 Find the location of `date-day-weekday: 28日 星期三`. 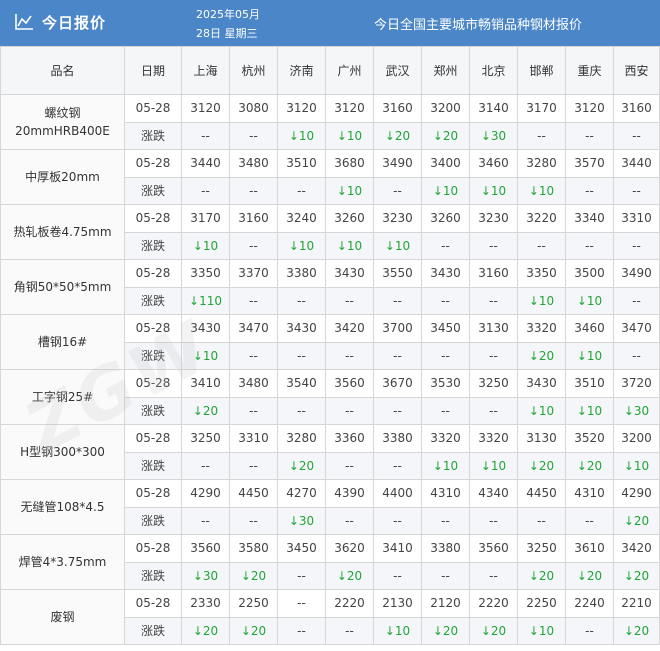

date-day-weekday: 28日 星期三 is located at coordinates (227, 33).